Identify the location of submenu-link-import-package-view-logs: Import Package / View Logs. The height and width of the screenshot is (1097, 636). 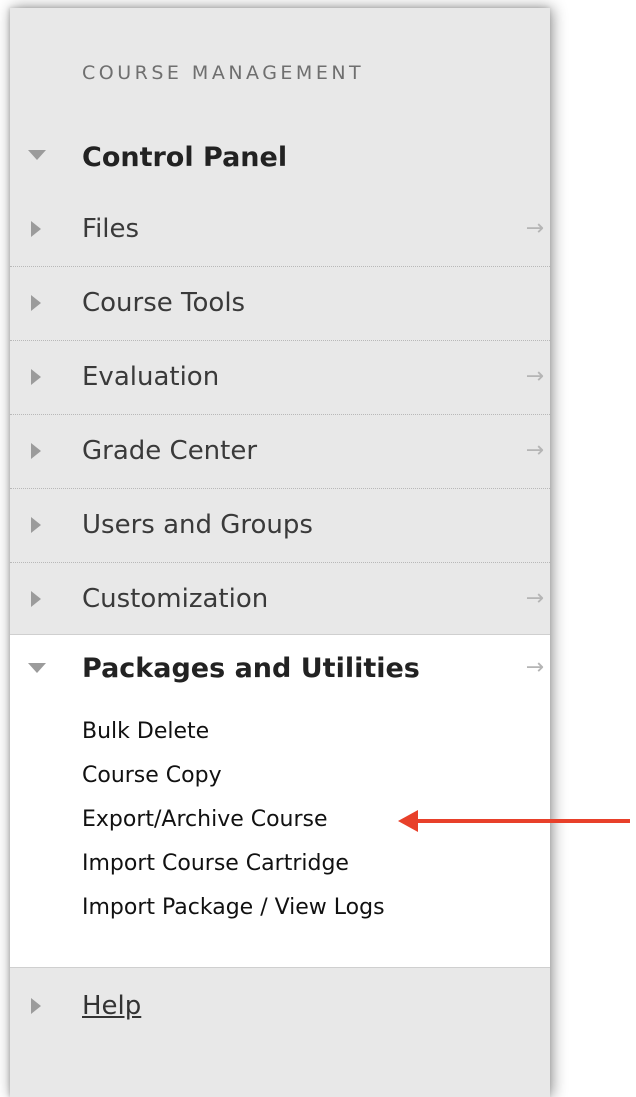
(233, 907).